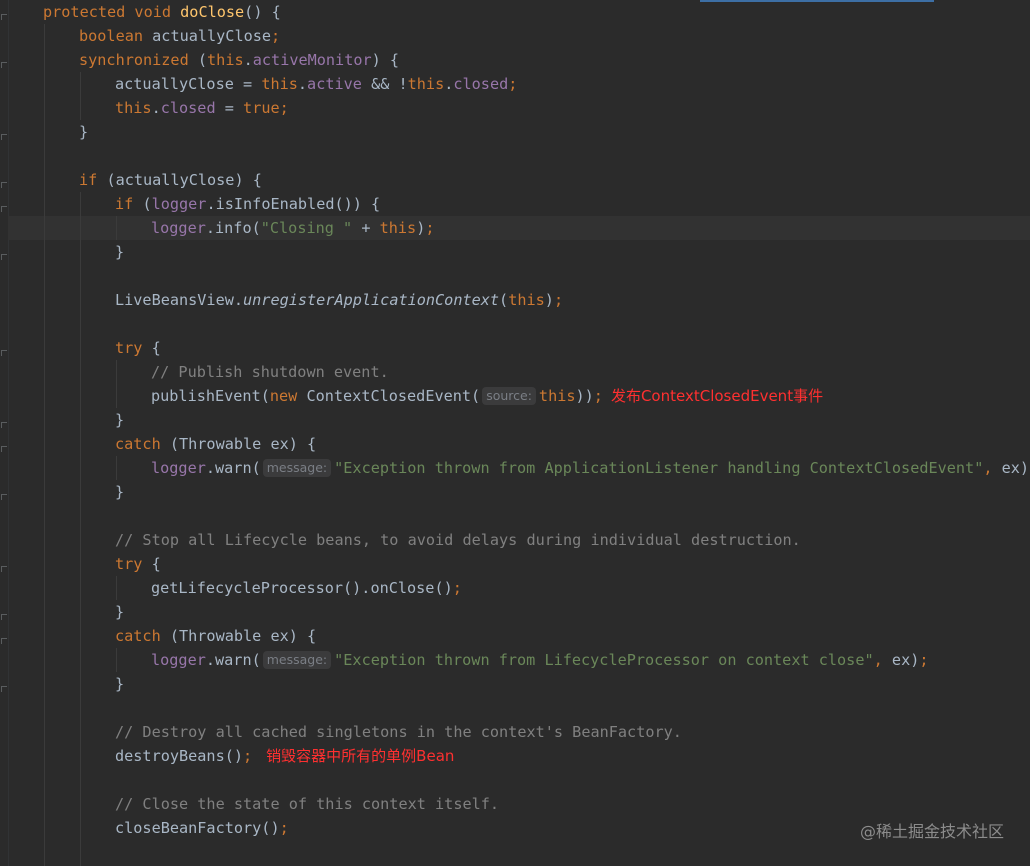  Describe the element at coordinates (270, 372) in the screenshot. I see `code-comment: // Publish shutdown event.` at that location.